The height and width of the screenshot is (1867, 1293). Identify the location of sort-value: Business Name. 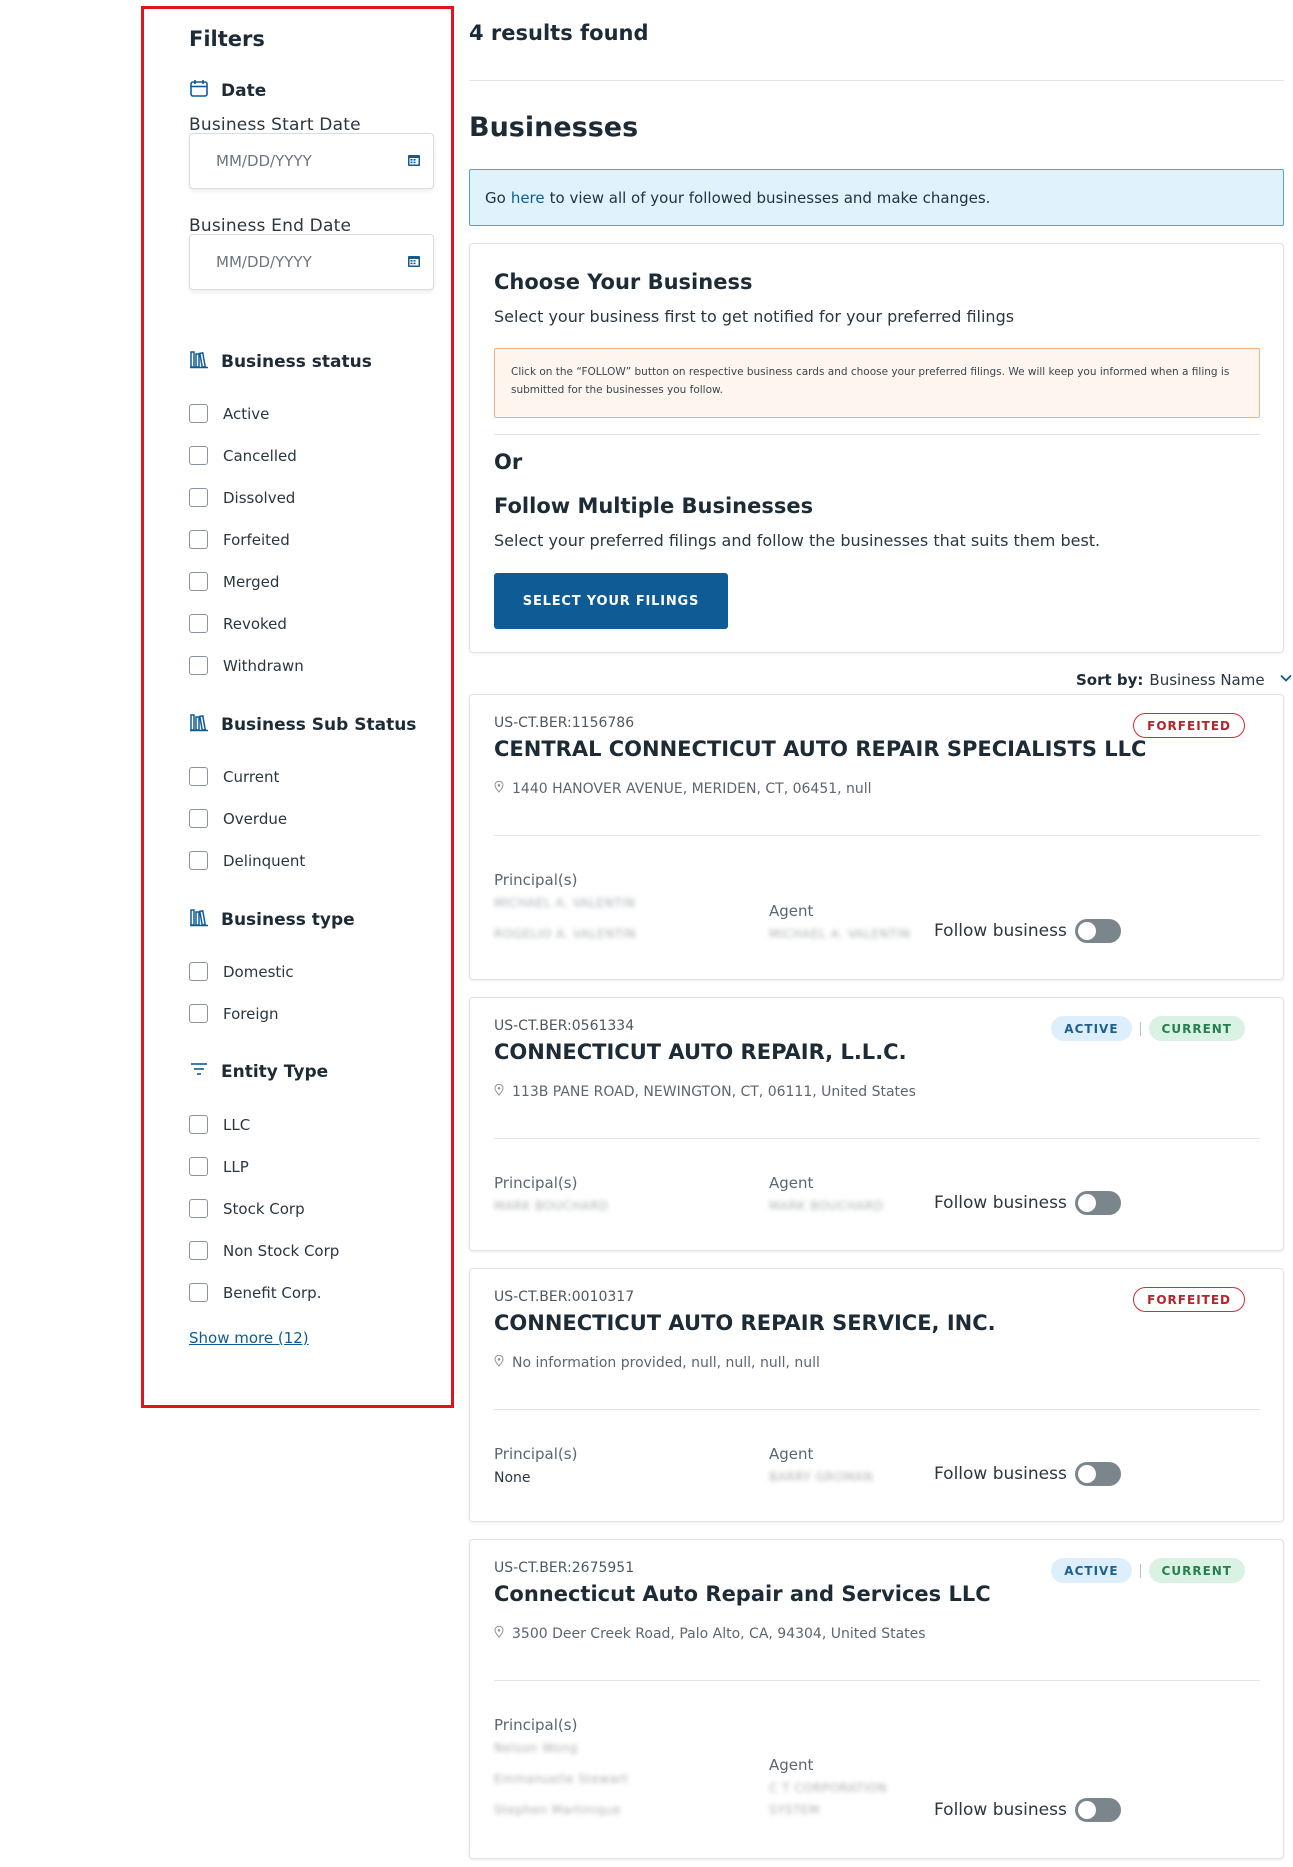
(1206, 680).